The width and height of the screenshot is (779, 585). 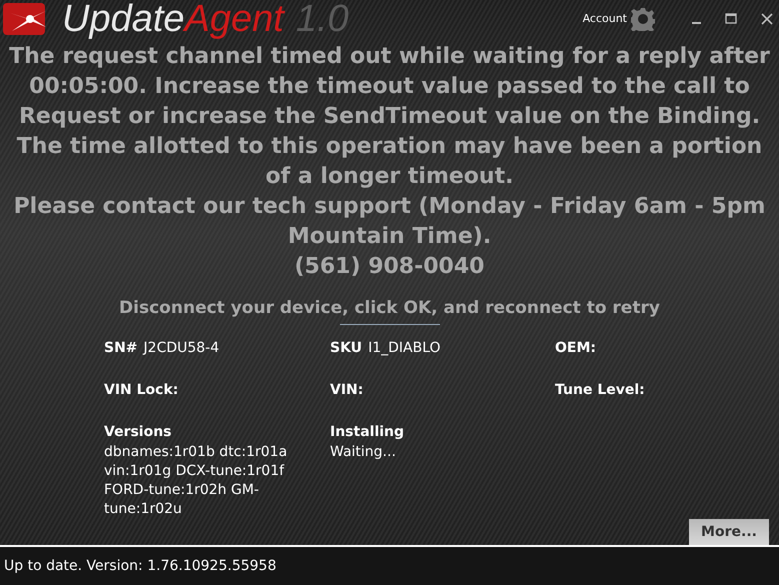 I want to click on logo-text: Agent, so click(x=234, y=19).